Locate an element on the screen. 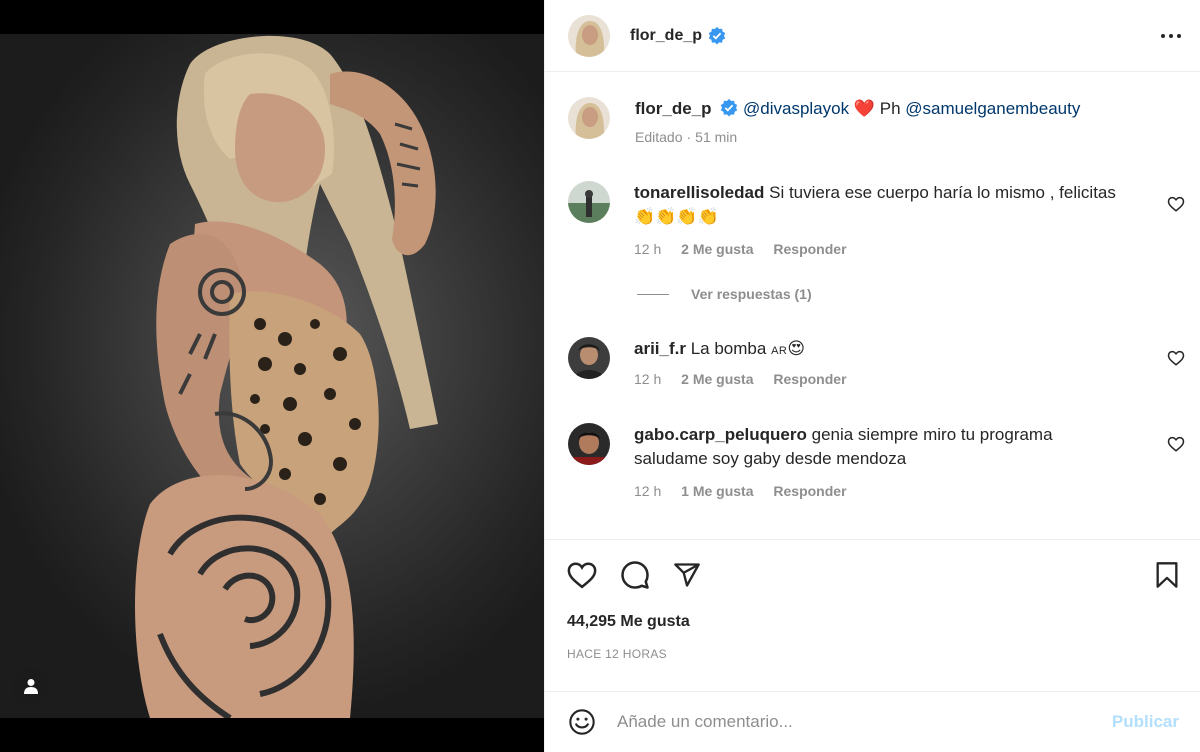  like-button is located at coordinates (582, 575).